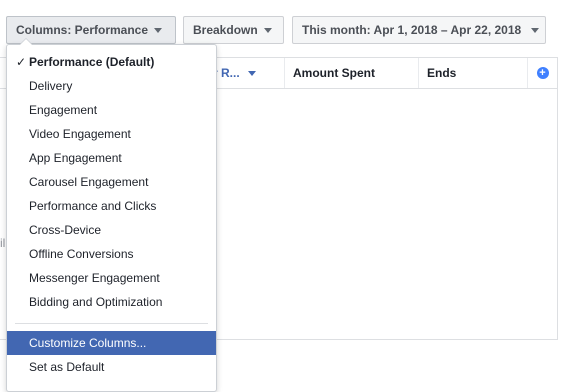 This screenshot has height=392, width=564. Describe the element at coordinates (251, 73) in the screenshot. I see `sort-desc-icon` at that location.